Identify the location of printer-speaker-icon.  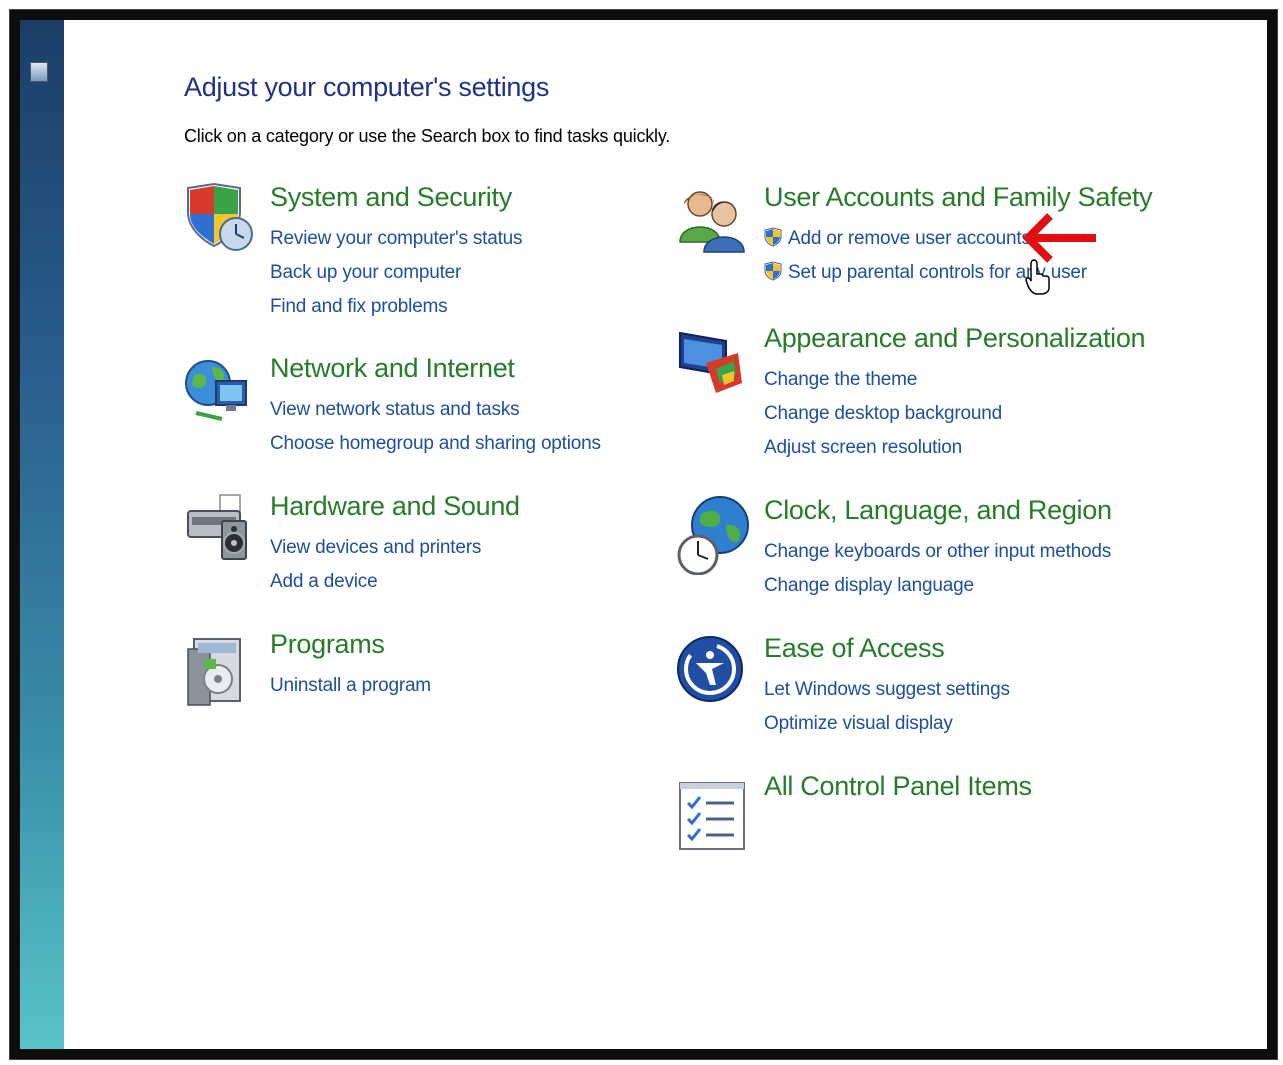
(217, 526).